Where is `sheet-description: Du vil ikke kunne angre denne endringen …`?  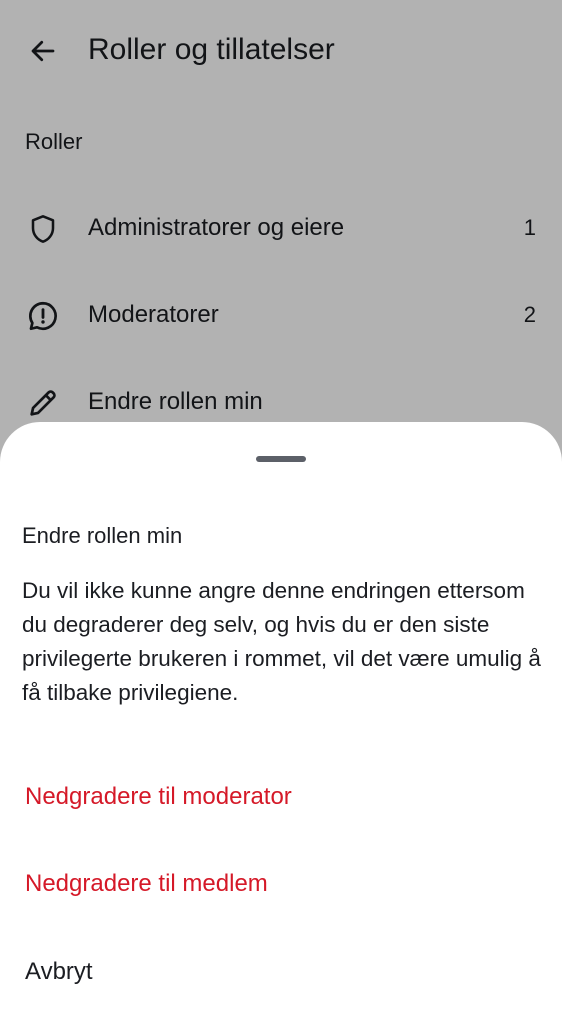 sheet-description: Du vil ikke kunne angre denne endringen … is located at coordinates (281, 641).